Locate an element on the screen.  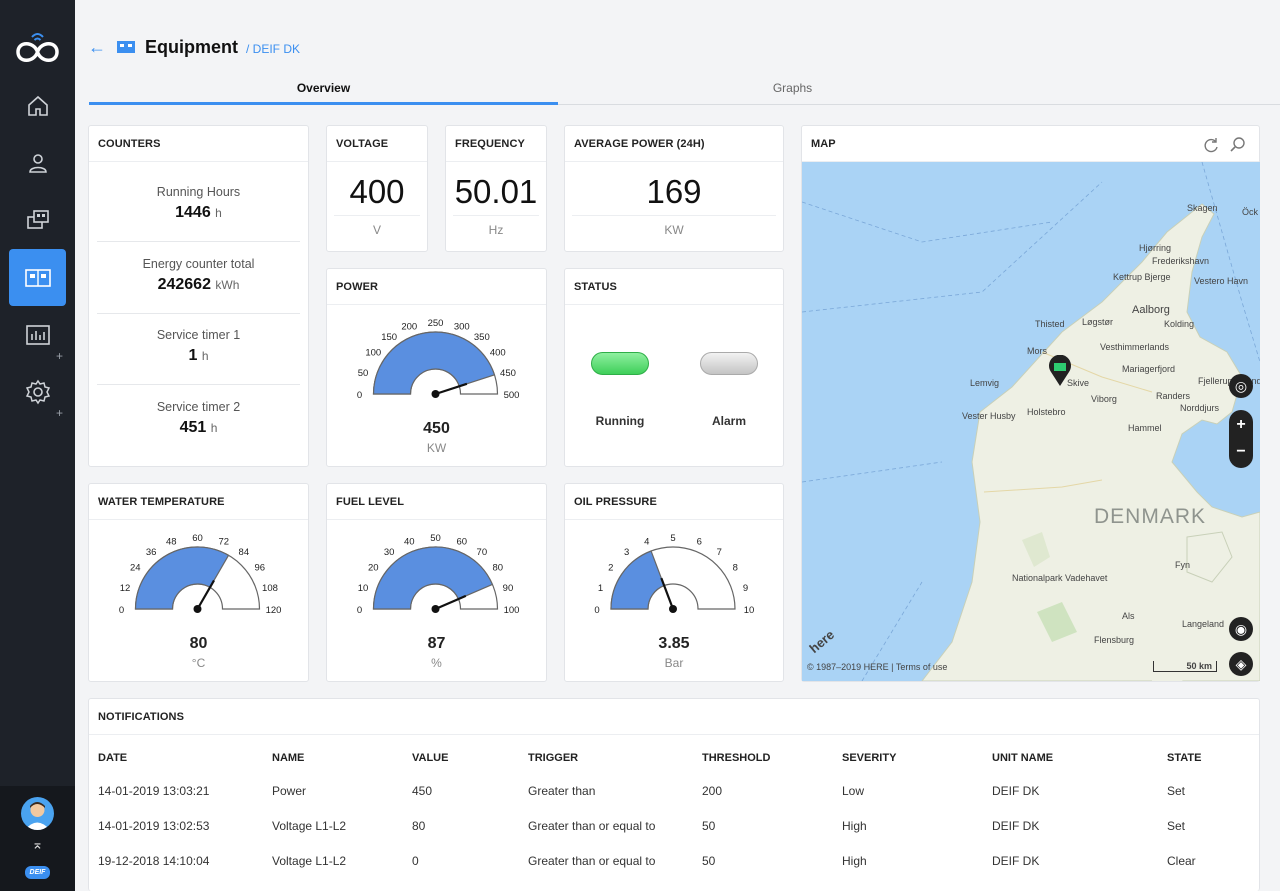
power-unit: KW is located at coordinates (436, 448).